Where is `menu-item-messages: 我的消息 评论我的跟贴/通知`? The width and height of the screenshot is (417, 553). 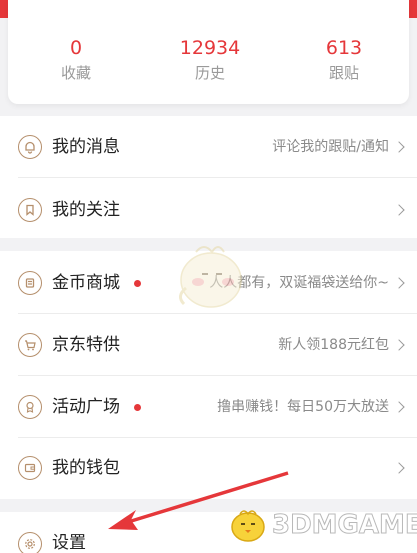
menu-item-messages: 我的消息 评论我的跟贴/通知 is located at coordinates (208, 147).